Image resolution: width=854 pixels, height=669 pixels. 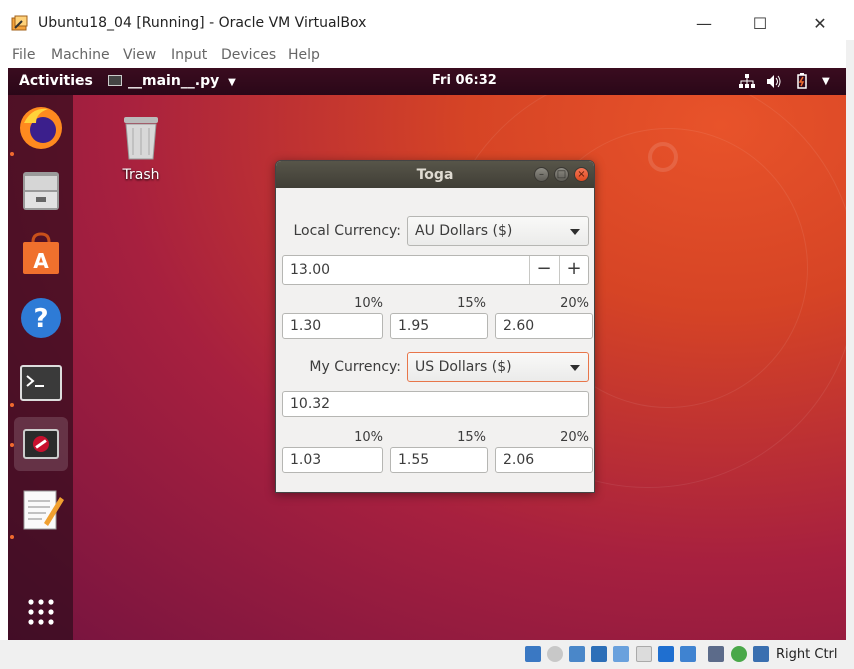 I want to click on menu-machine: Machine, so click(x=80, y=55).